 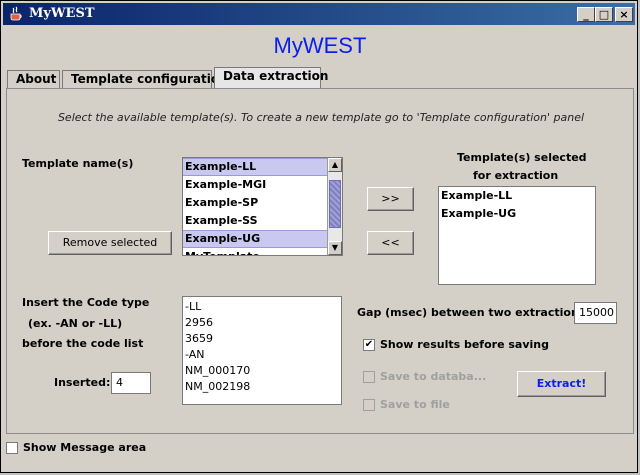 I want to click on save-to-file-label: Save to file, so click(x=415, y=404).